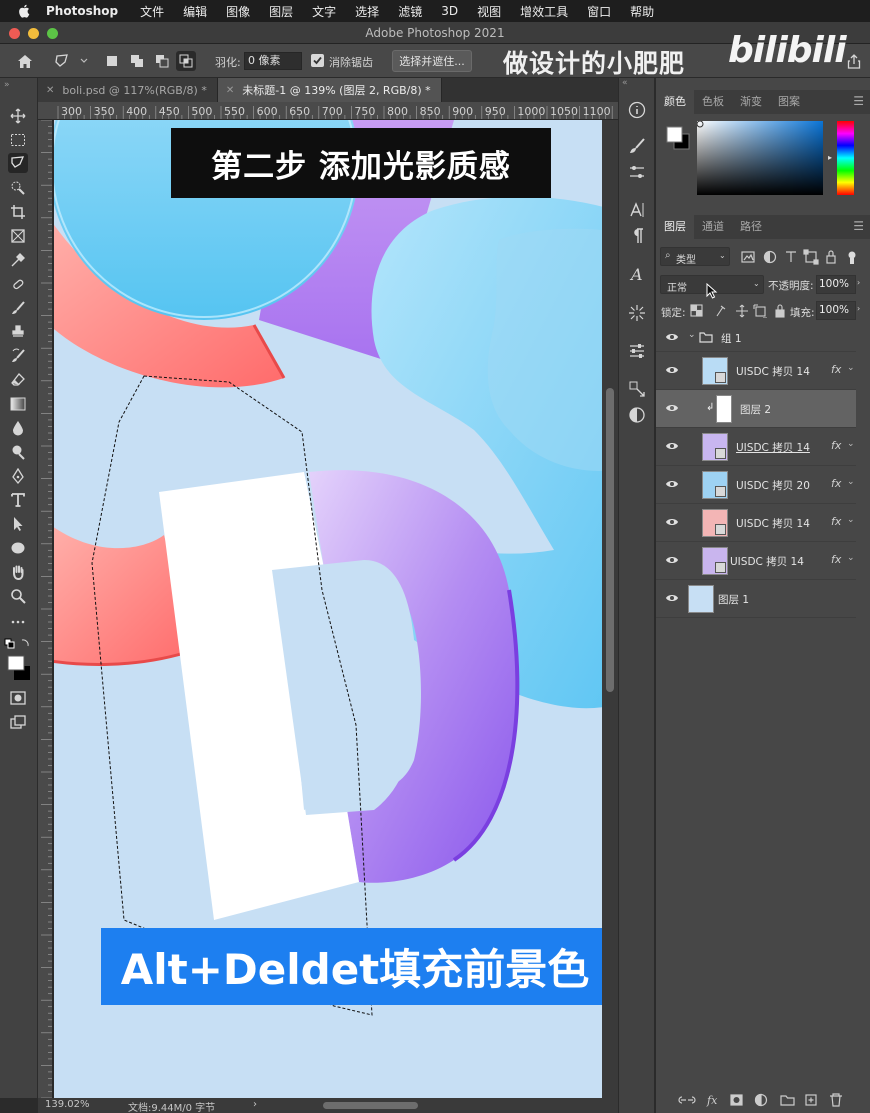 This screenshot has width=870, height=1113. I want to click on tab-boli: ✕ boli.psd @ 117%(RGB/8) *, so click(128, 90).